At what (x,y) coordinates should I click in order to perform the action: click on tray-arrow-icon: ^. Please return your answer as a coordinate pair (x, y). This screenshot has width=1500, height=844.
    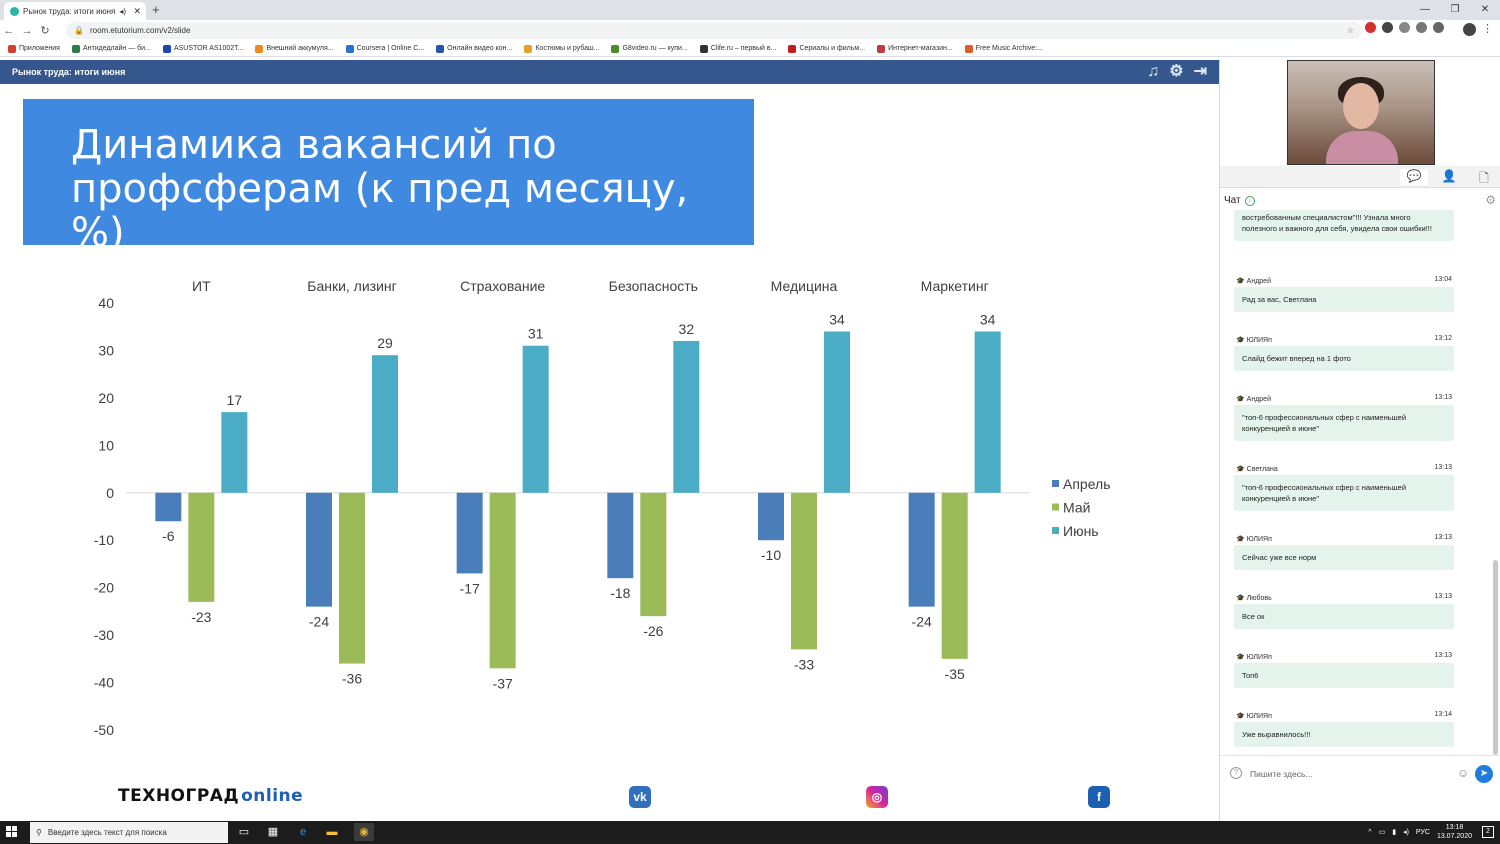
    Looking at the image, I should click on (1369, 832).